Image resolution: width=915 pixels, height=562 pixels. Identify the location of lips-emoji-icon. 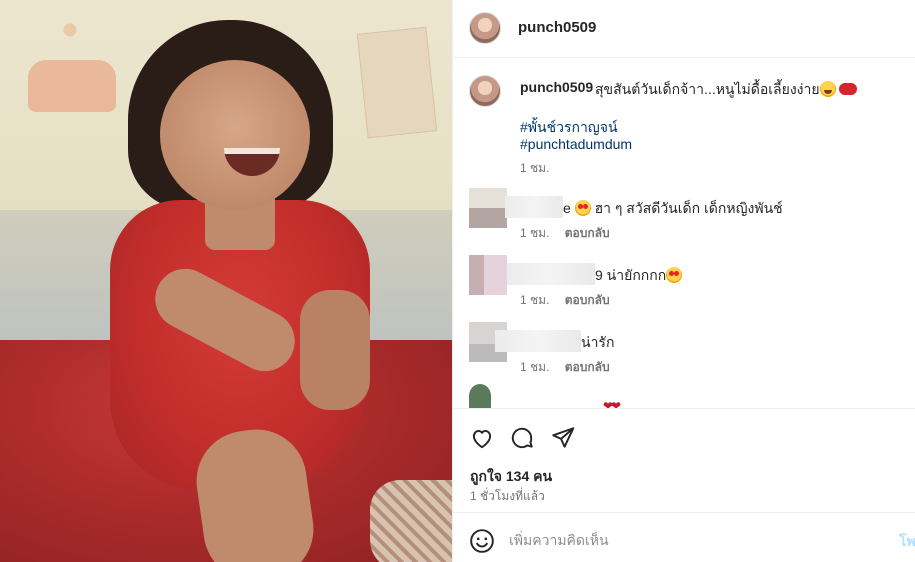
(848, 89).